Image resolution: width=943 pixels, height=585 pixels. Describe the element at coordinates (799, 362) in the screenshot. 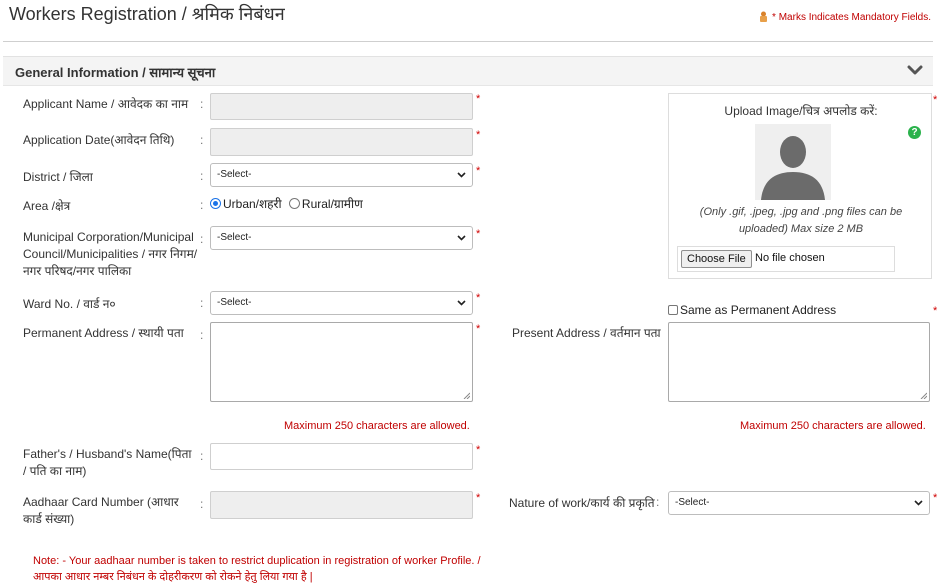

I see `present-address-textarea` at that location.